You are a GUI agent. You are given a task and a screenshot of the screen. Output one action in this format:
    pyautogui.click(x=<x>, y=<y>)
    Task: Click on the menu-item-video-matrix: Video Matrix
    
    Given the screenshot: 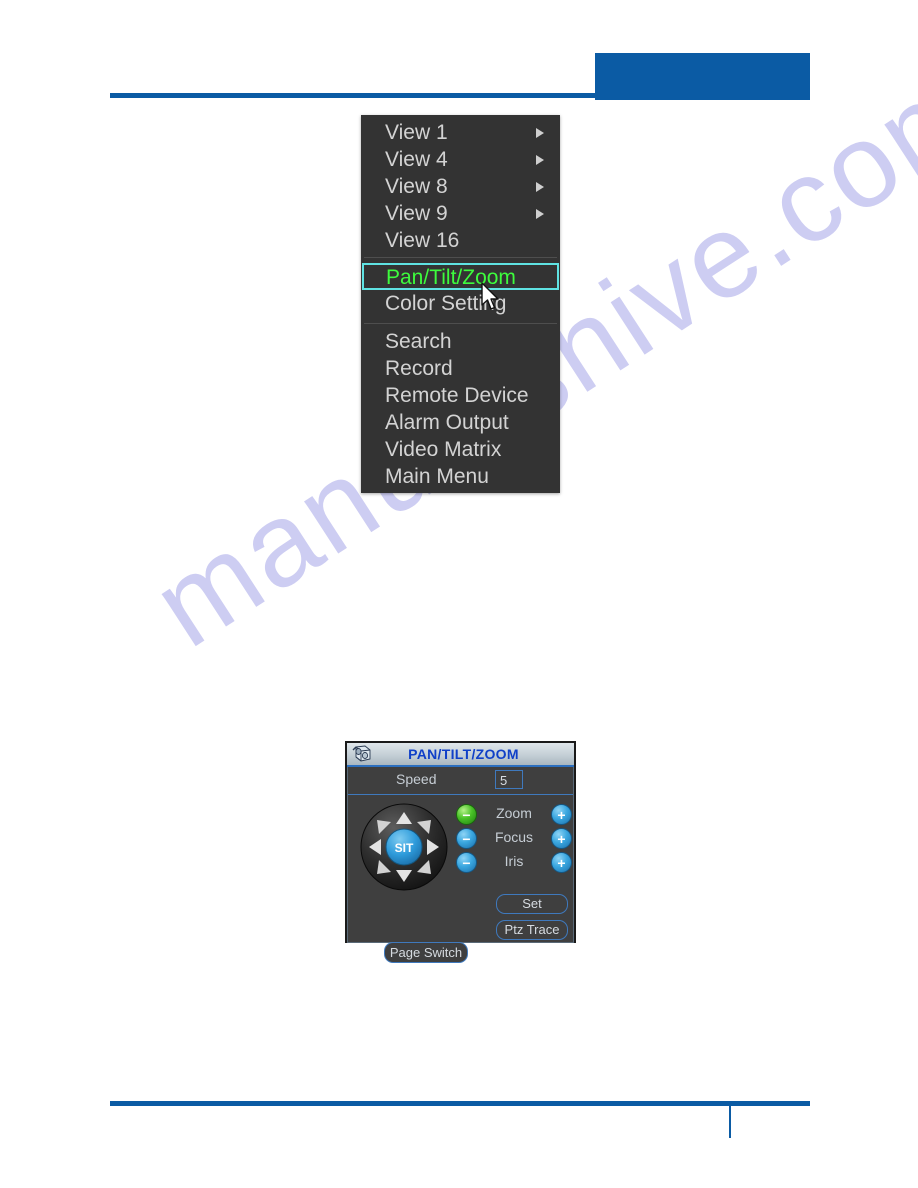 What is the action you would take?
    pyautogui.click(x=460, y=449)
    